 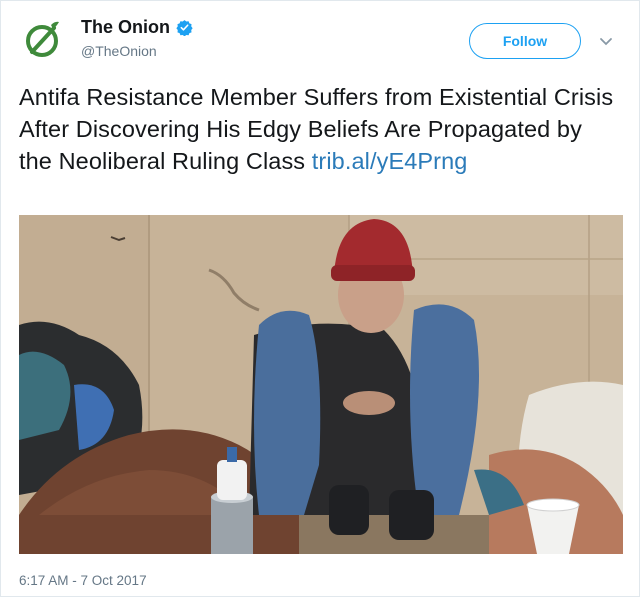 What do you see at coordinates (119, 51) in the screenshot?
I see `author-handle: @TheOnion` at bounding box center [119, 51].